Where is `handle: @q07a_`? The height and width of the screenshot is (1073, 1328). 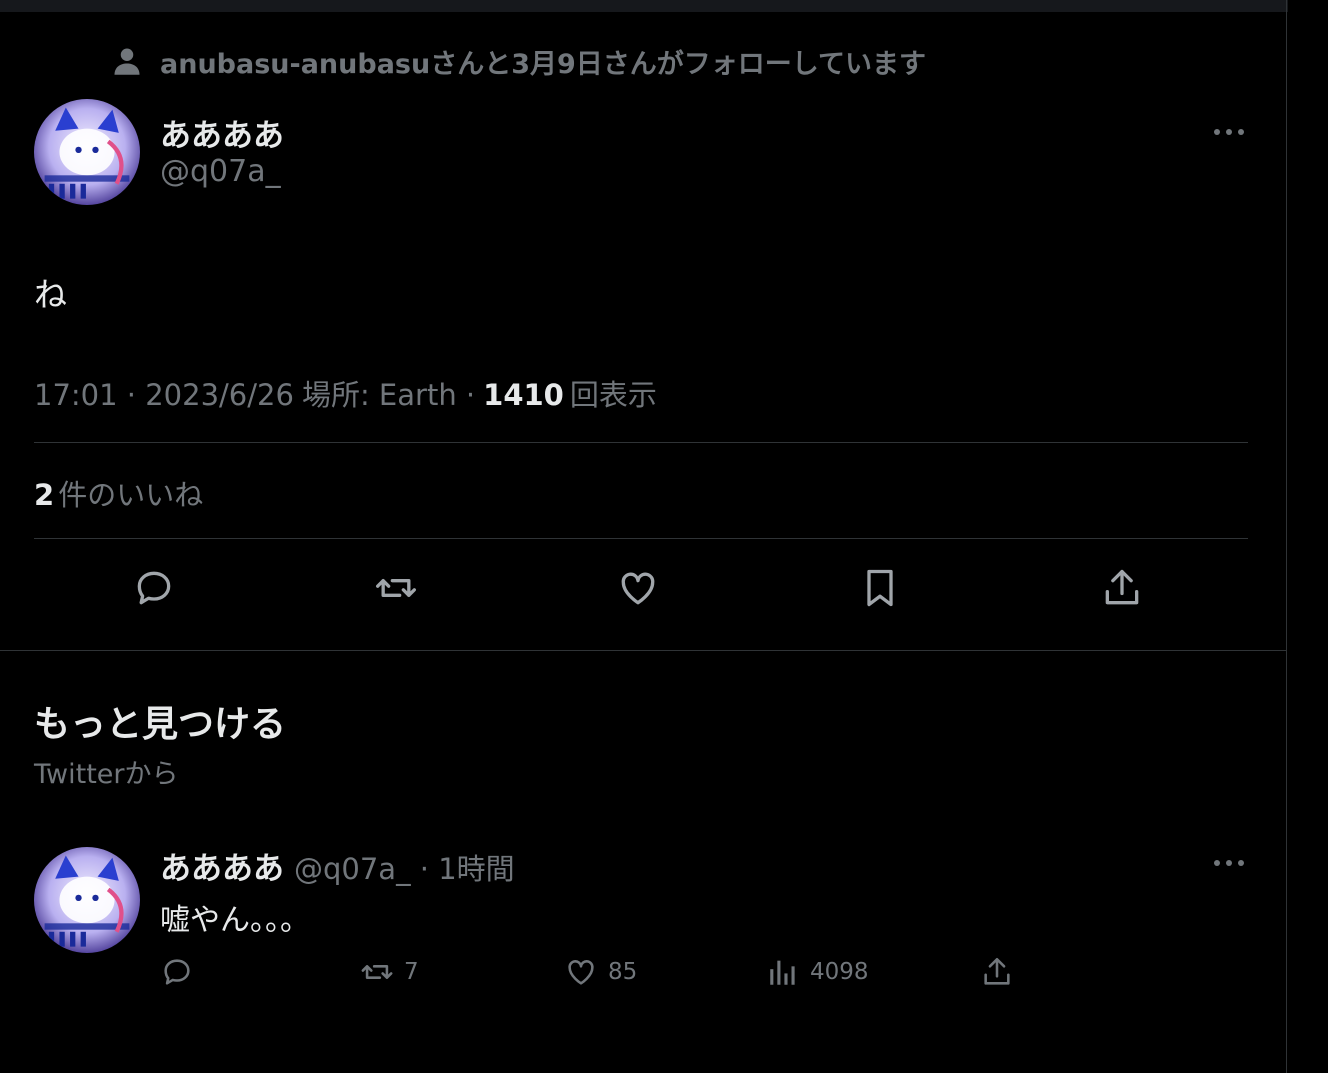 handle: @q07a_ is located at coordinates (220, 171).